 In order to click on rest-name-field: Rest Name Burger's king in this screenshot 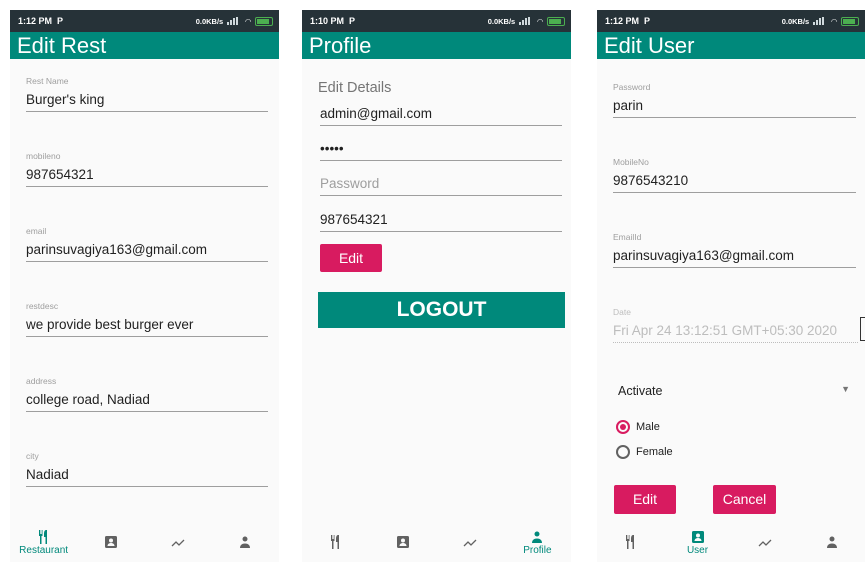, I will do `click(147, 94)`.